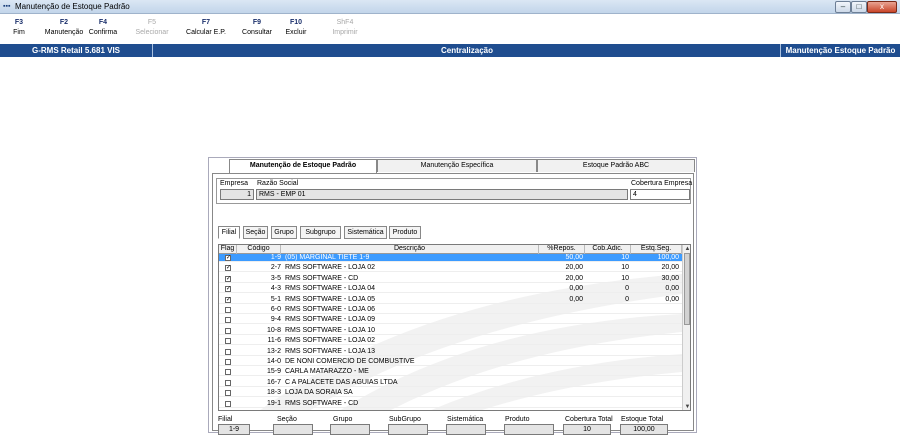  Describe the element at coordinates (450, 372) in the screenshot. I see `table-row: 15-9 CARLA MATARAZZO - ME` at that location.